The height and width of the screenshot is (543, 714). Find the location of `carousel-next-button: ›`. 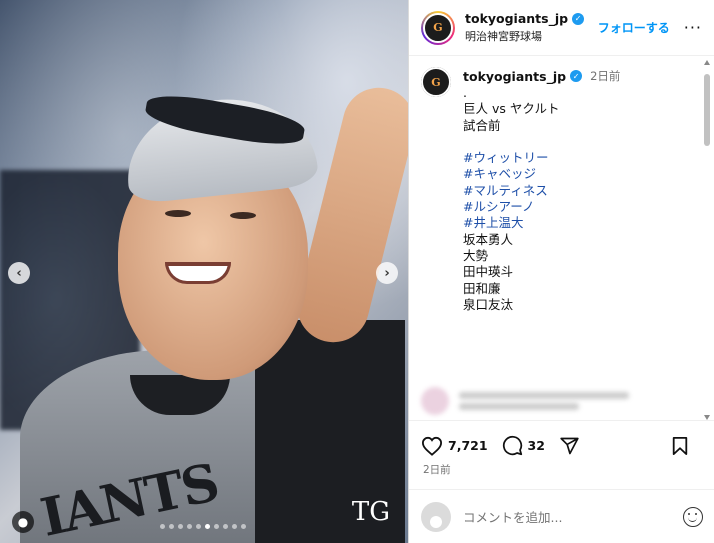

carousel-next-button: › is located at coordinates (387, 273).